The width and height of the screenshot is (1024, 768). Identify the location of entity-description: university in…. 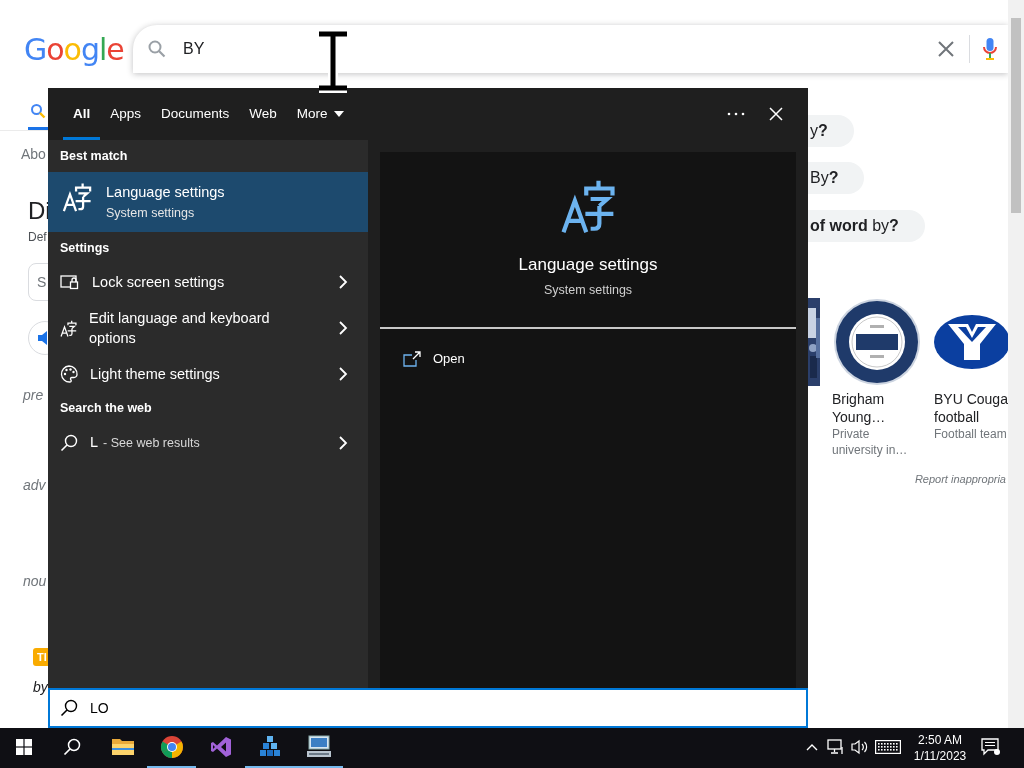
(870, 450).